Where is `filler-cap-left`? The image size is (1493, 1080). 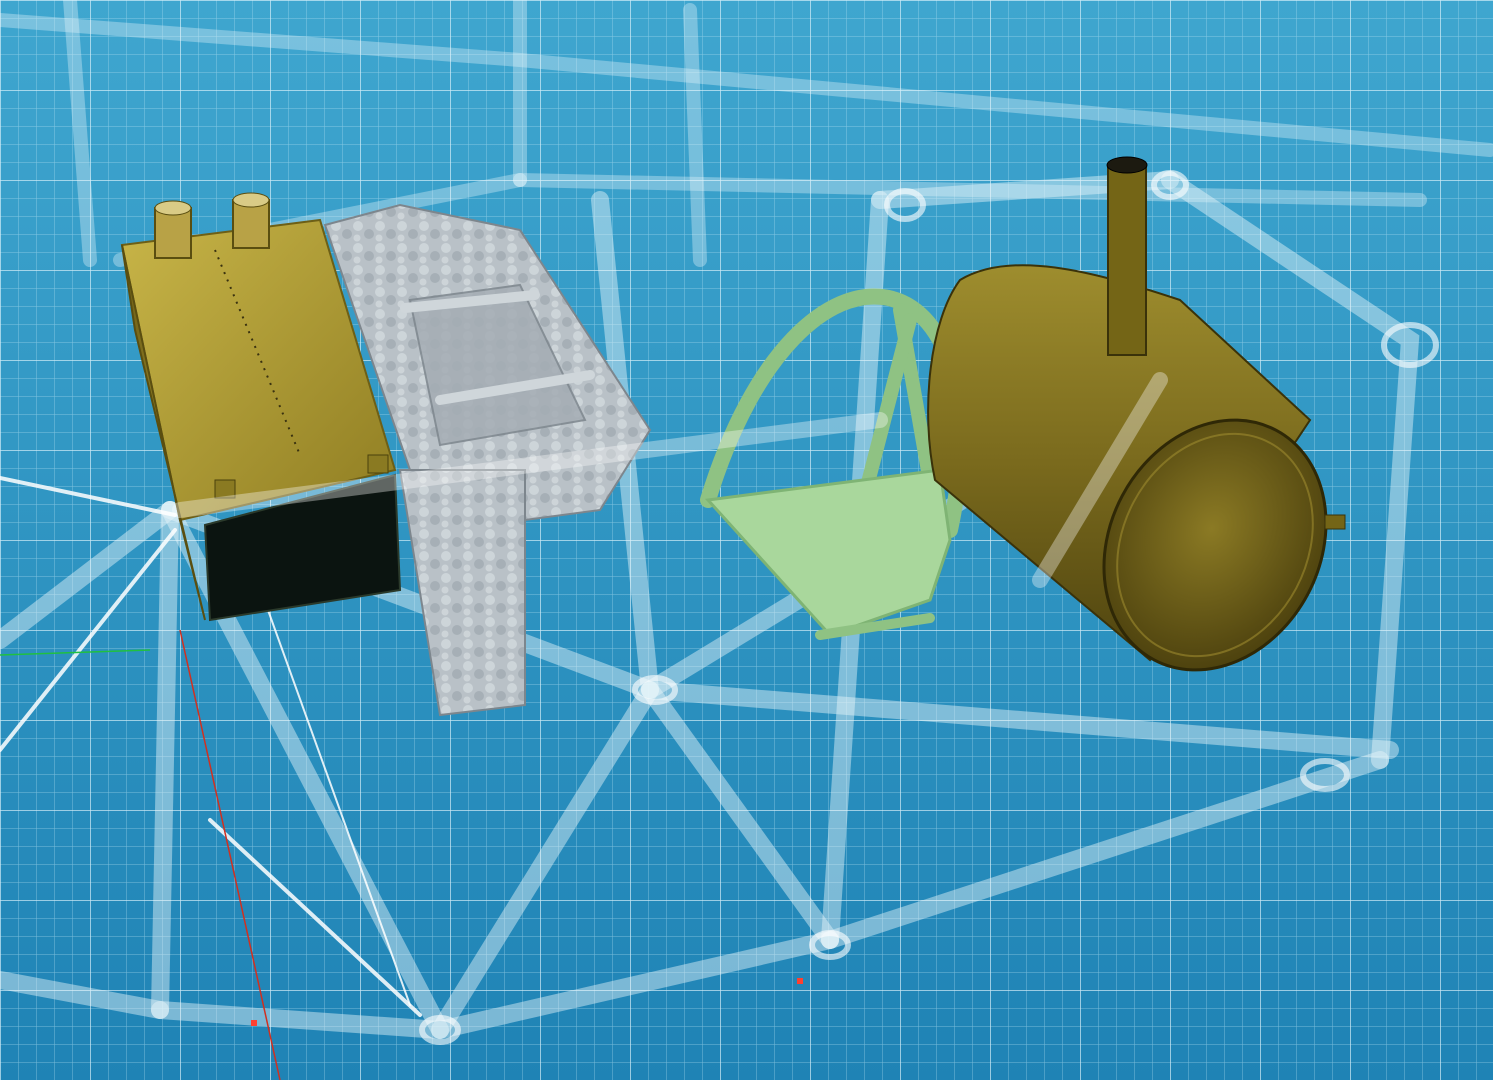
filler-cap-left is located at coordinates (173, 229).